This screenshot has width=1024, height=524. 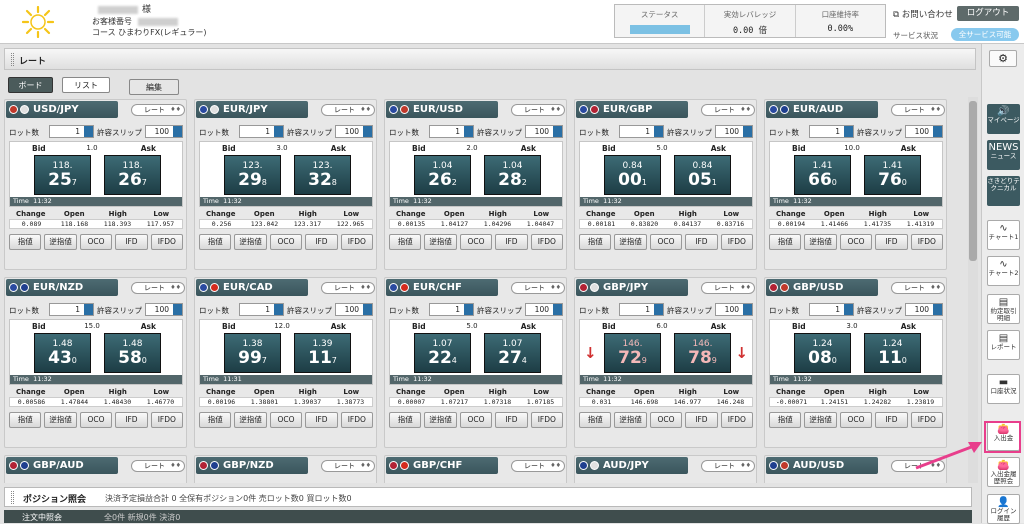 What do you see at coordinates (62, 353) in the screenshot?
I see `bid-price-button: 1.48 430` at bounding box center [62, 353].